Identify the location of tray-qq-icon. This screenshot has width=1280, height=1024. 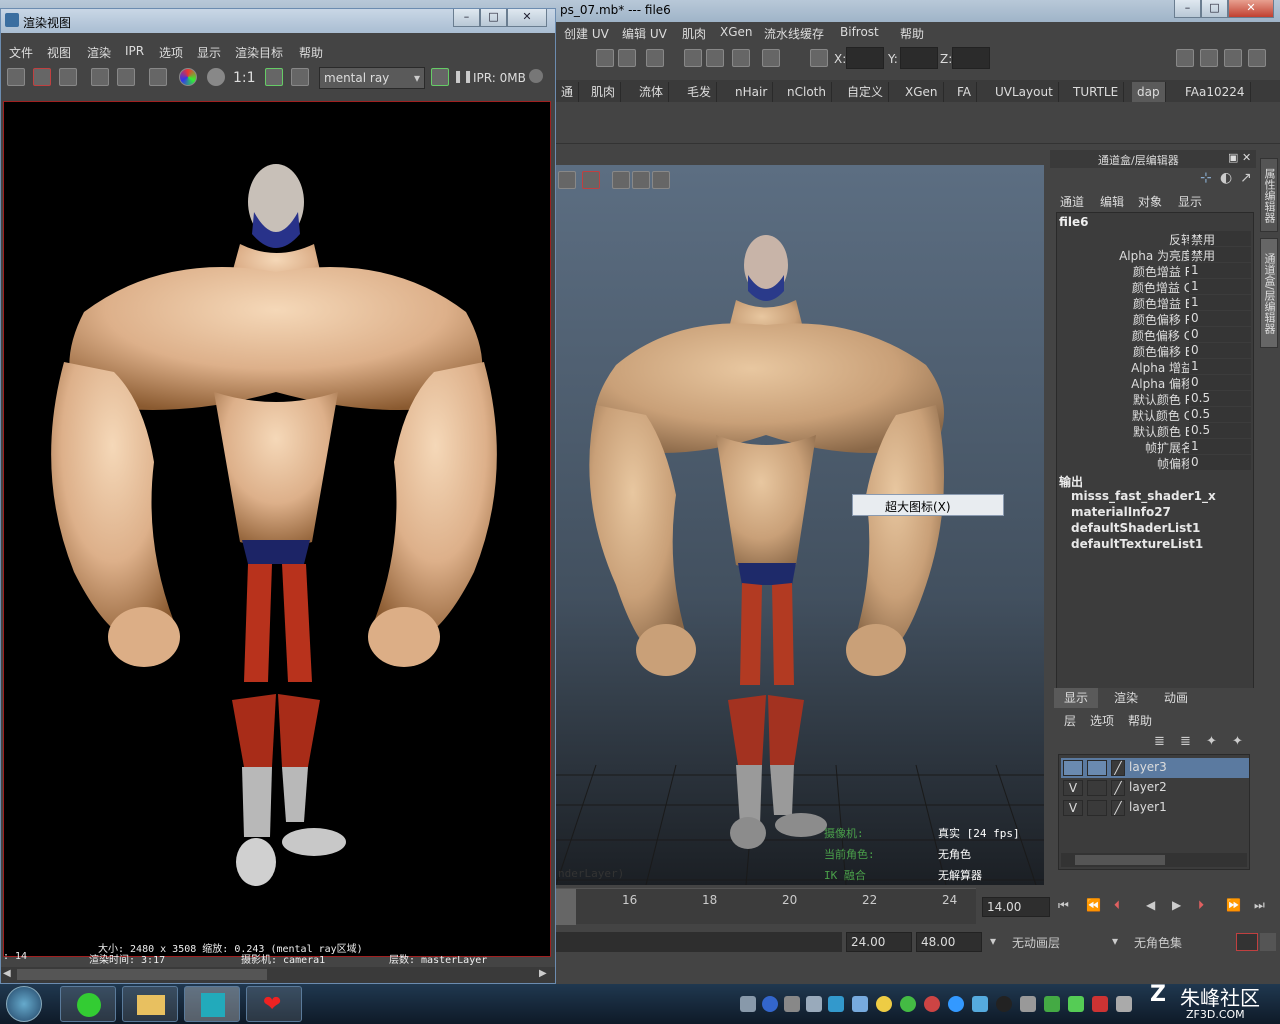
(1004, 1004).